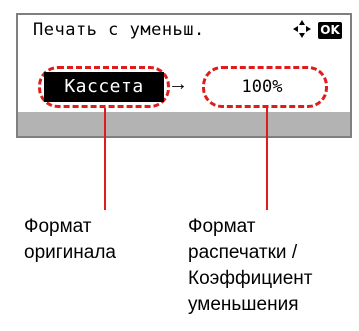  Describe the element at coordinates (243, 252) in the screenshot. I see `callout-line: распечатки /` at that location.